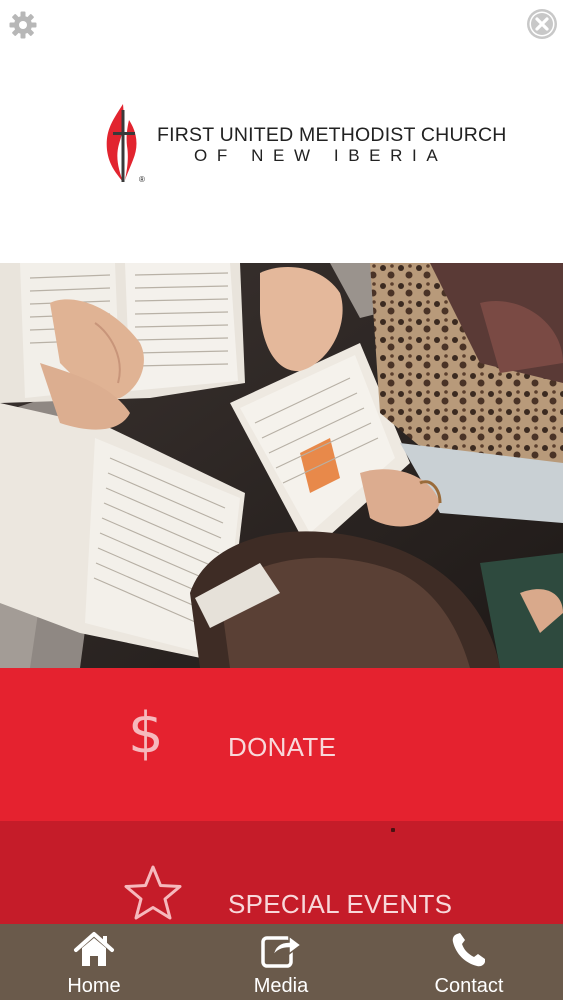 The width and height of the screenshot is (563, 1000). What do you see at coordinates (94, 950) in the screenshot?
I see `home-icon` at bounding box center [94, 950].